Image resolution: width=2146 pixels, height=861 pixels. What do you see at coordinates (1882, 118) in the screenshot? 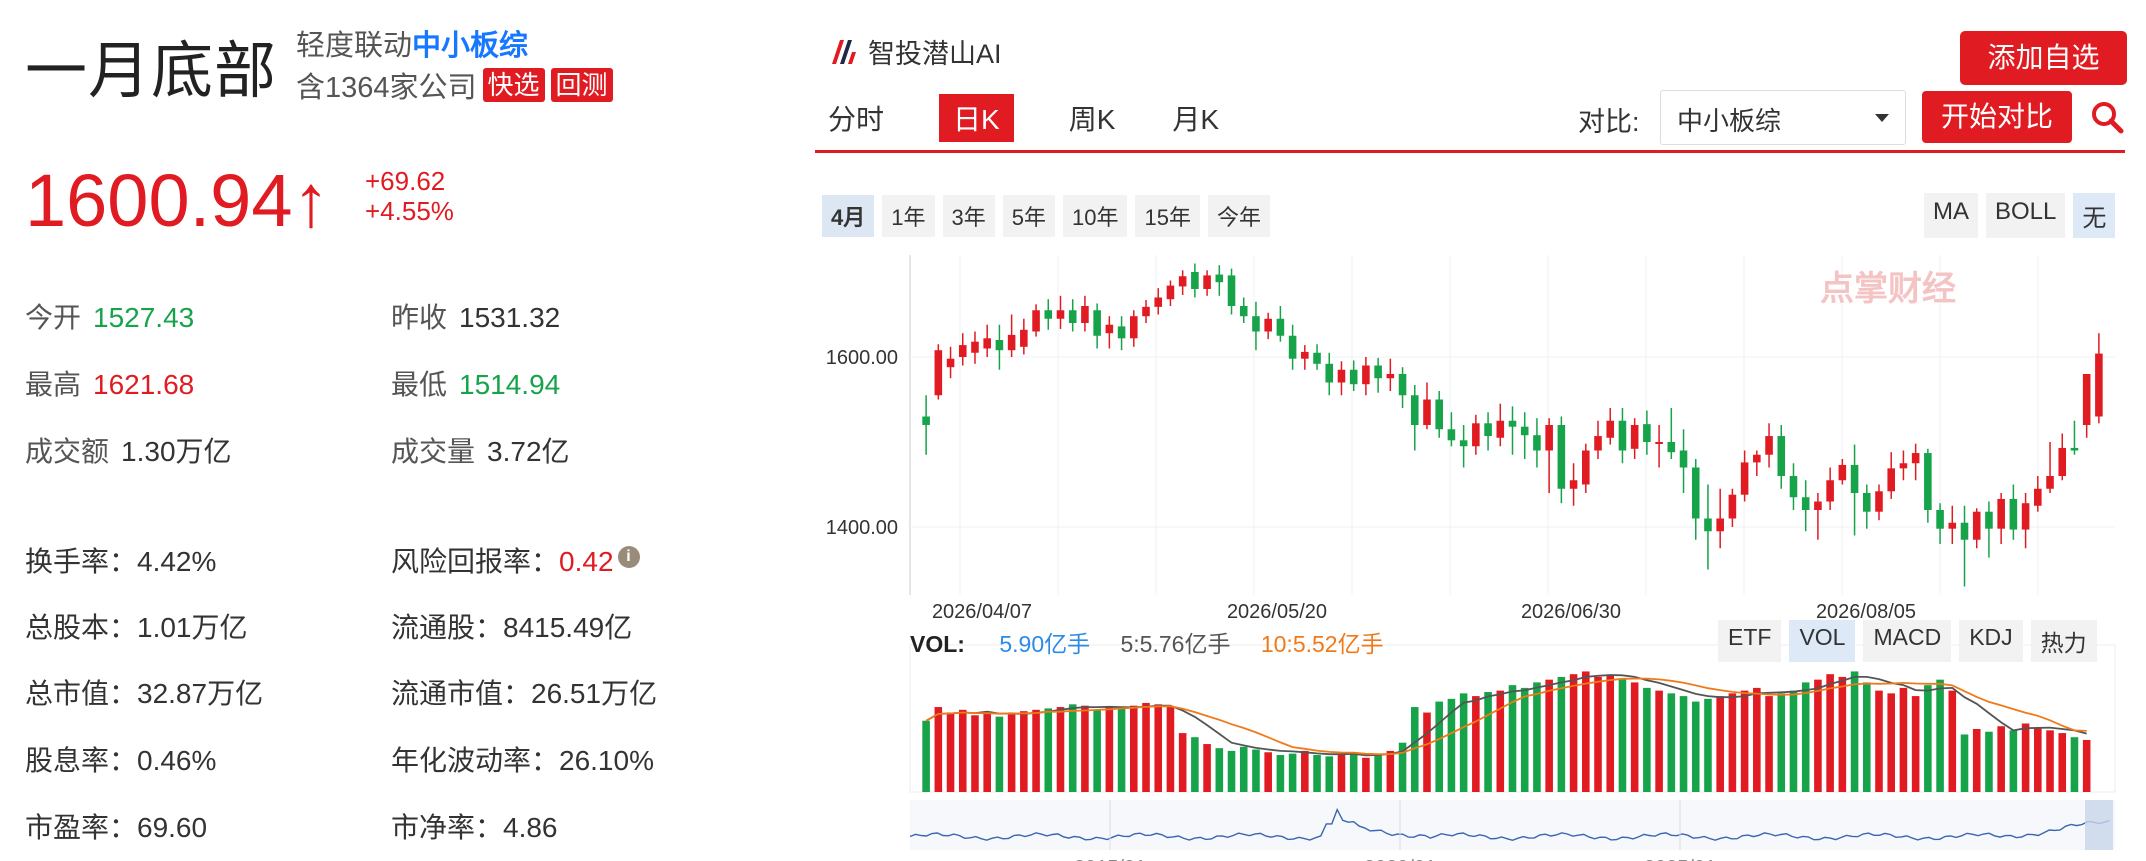
I see `chevron-down-icon` at bounding box center [1882, 118].